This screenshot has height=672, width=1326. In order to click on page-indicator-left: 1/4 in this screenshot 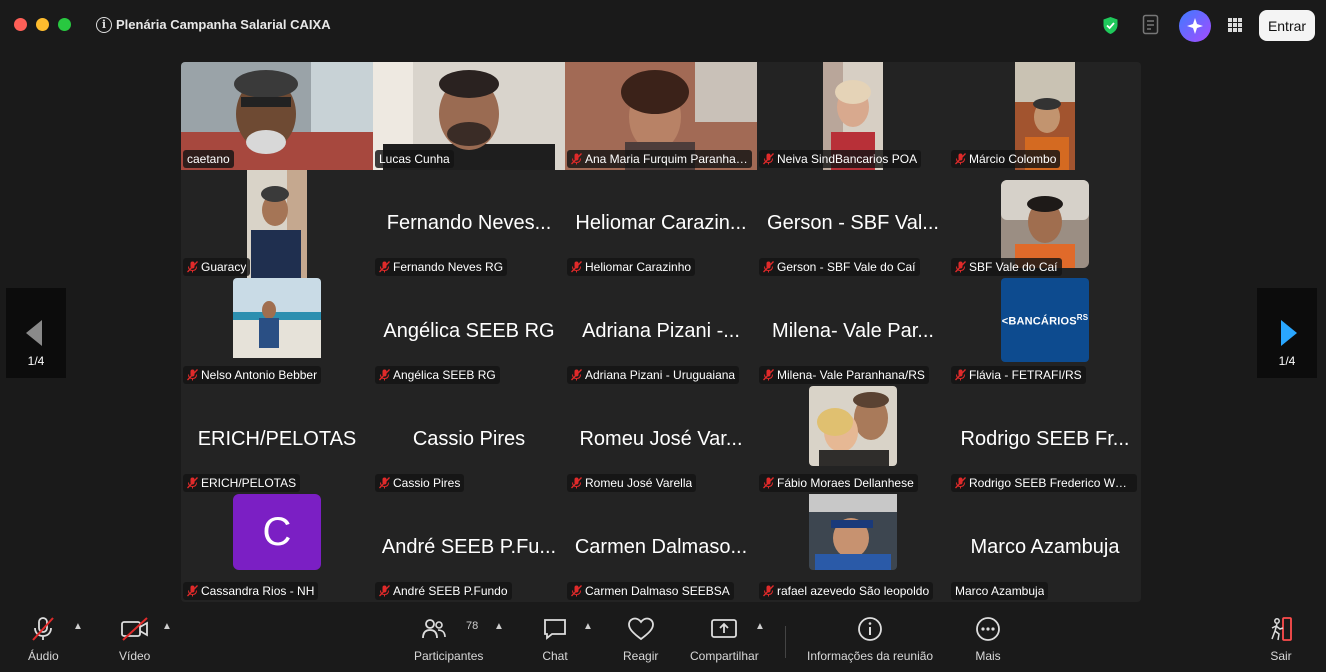, I will do `click(36, 361)`.